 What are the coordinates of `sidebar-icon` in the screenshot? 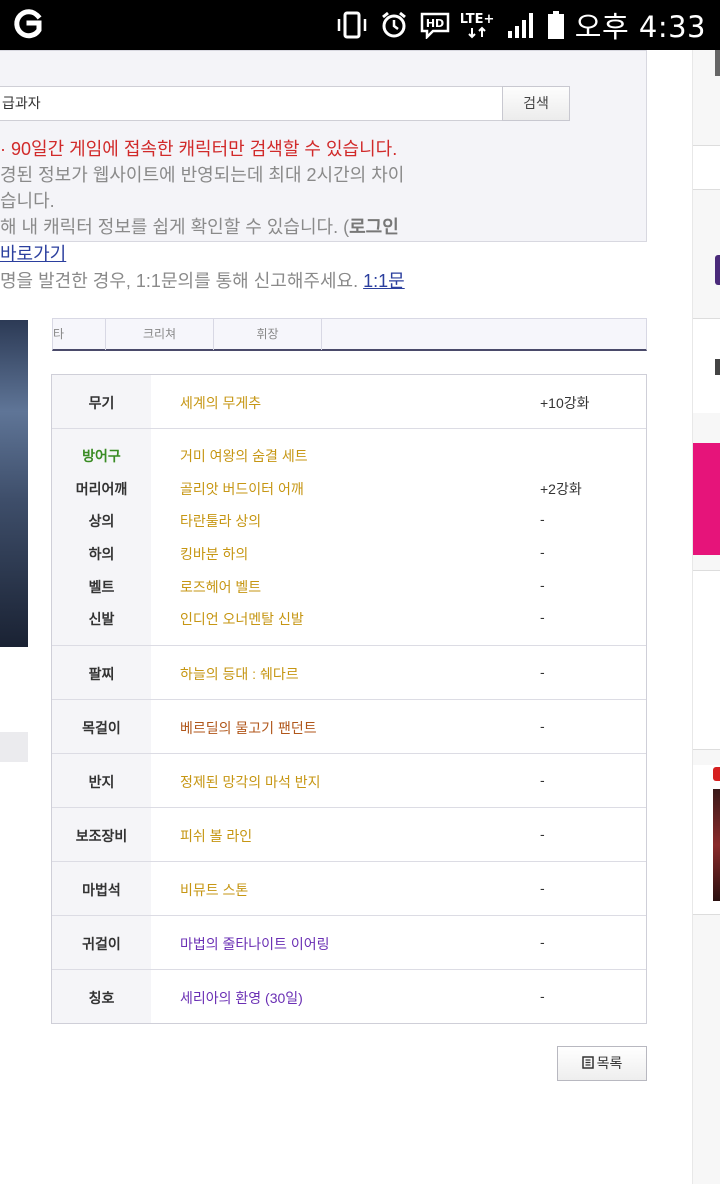 It's located at (706, 271).